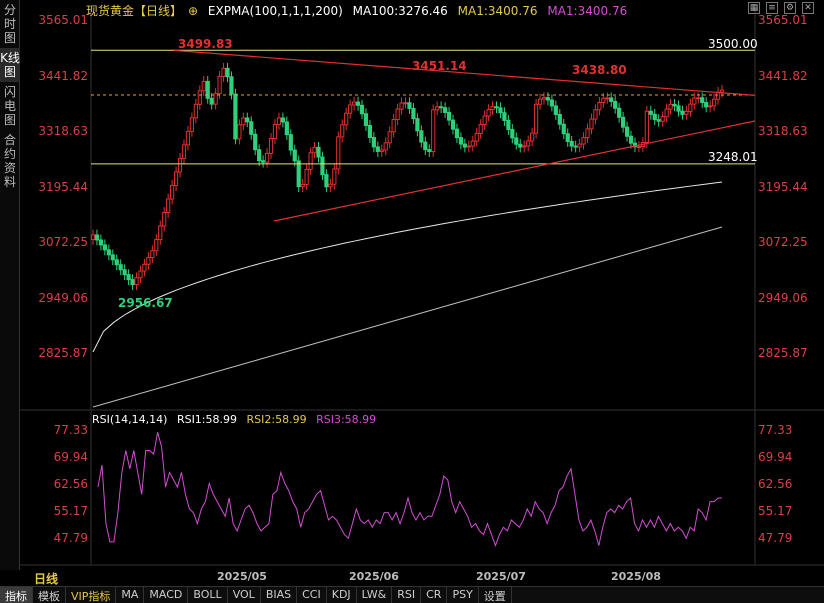 The height and width of the screenshot is (603, 824). What do you see at coordinates (193, 11) in the screenshot?
I see `add-icon: ⊕` at bounding box center [193, 11].